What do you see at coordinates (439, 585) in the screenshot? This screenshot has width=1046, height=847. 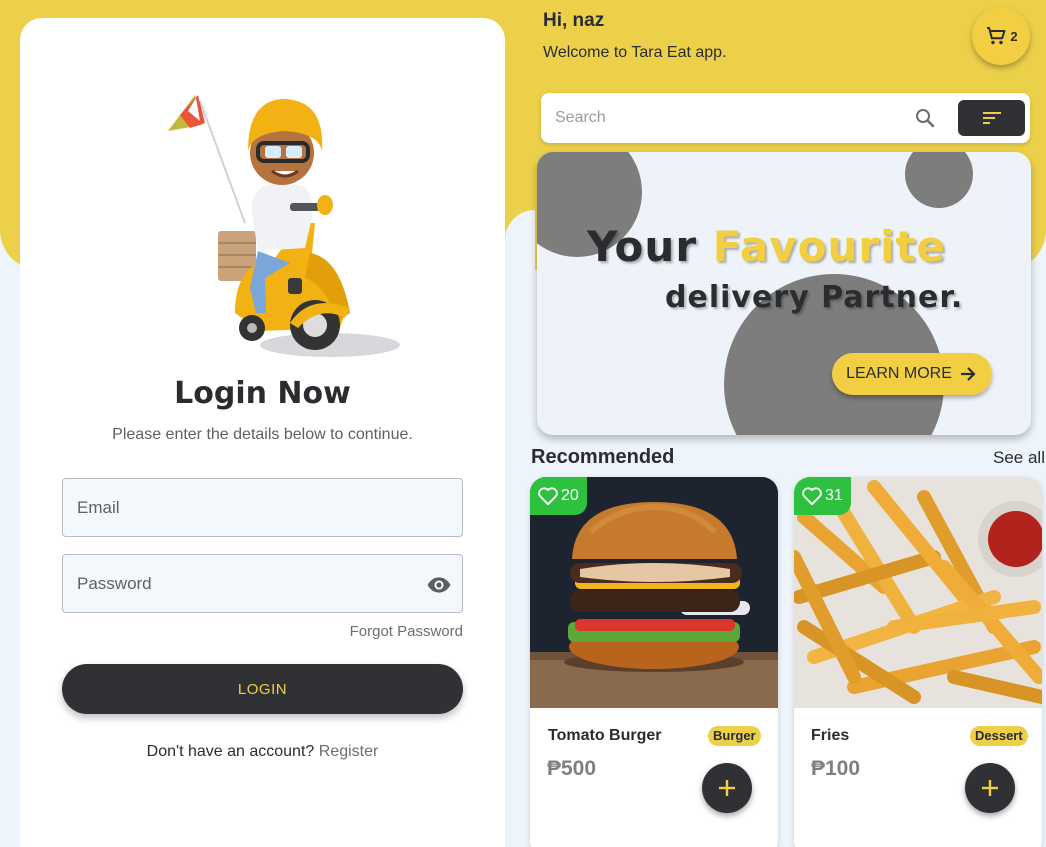 I see `eye-icon` at bounding box center [439, 585].